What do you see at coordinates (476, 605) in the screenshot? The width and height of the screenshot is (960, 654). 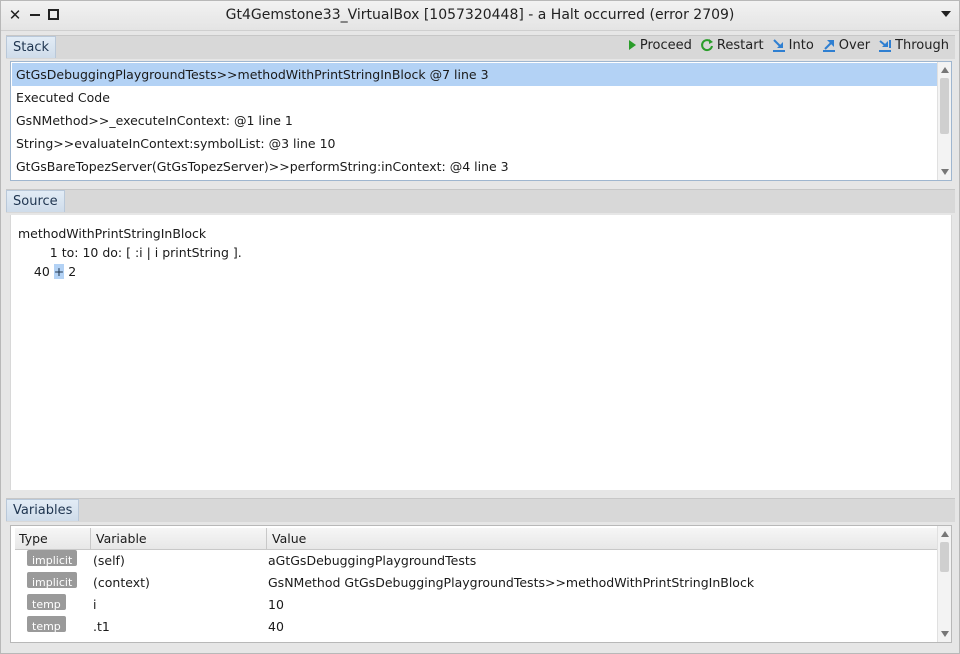 I see `table-row: temp i 10` at bounding box center [476, 605].